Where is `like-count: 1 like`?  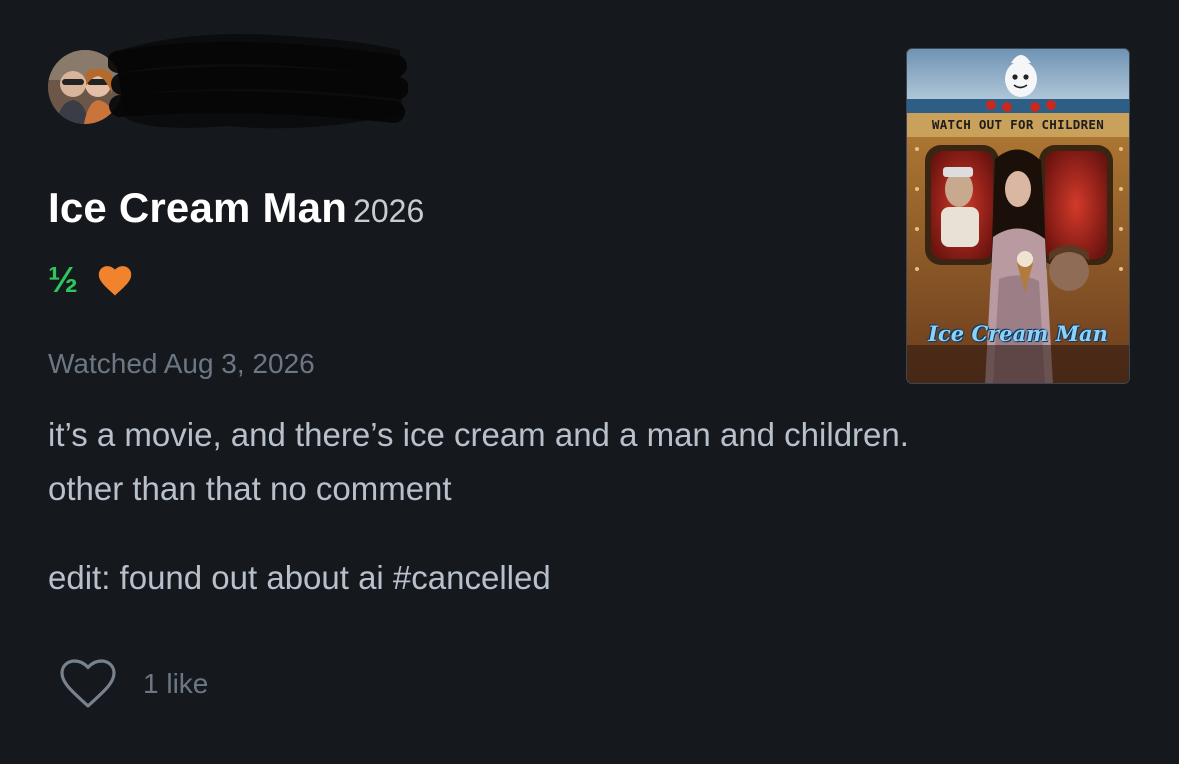
like-count: 1 like is located at coordinates (175, 684).